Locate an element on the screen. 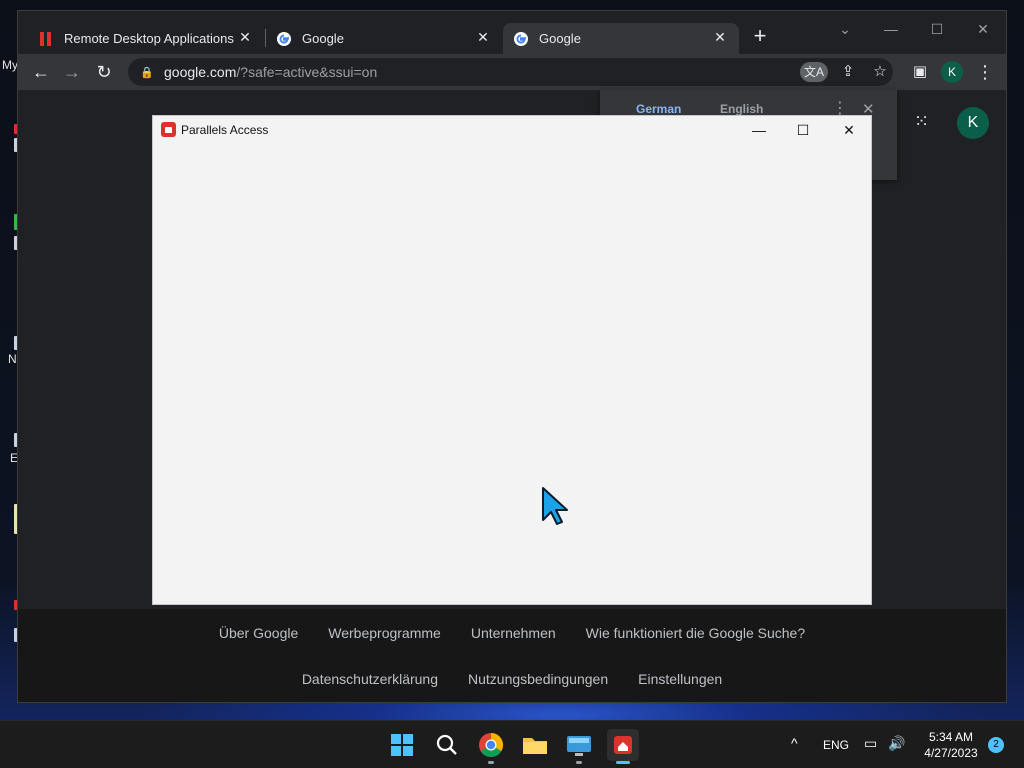 This screenshot has width=1024, height=768. bookmark-star-icon: ☆ is located at coordinates (880, 72).